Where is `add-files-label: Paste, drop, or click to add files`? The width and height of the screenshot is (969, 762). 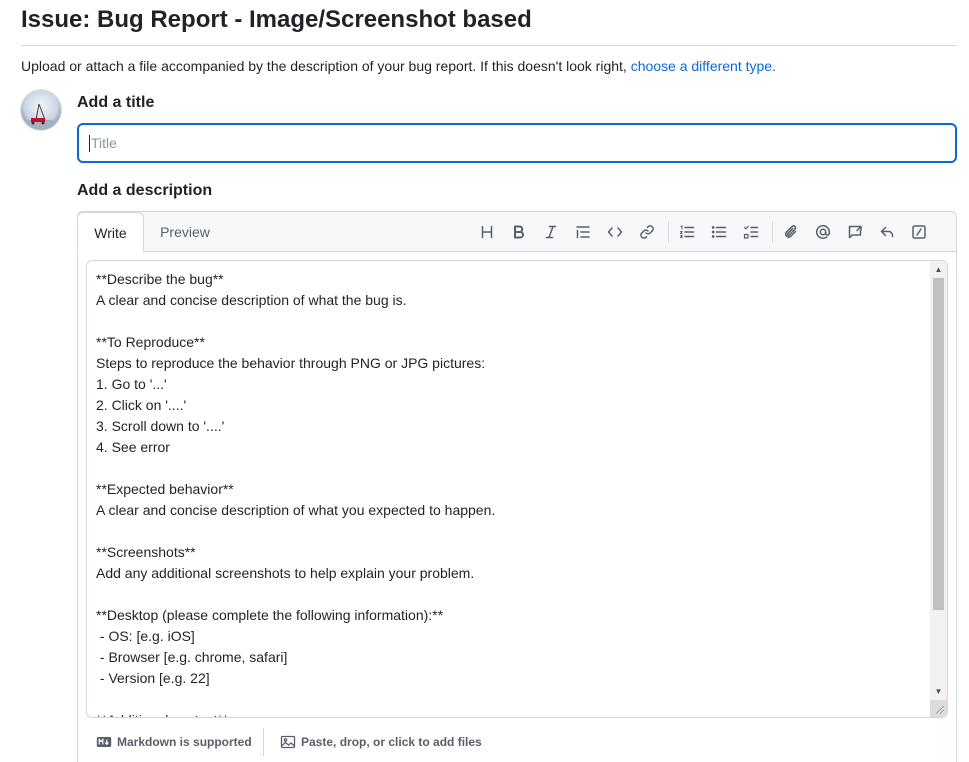
add-files-label: Paste, drop, or click to add files is located at coordinates (391, 742).